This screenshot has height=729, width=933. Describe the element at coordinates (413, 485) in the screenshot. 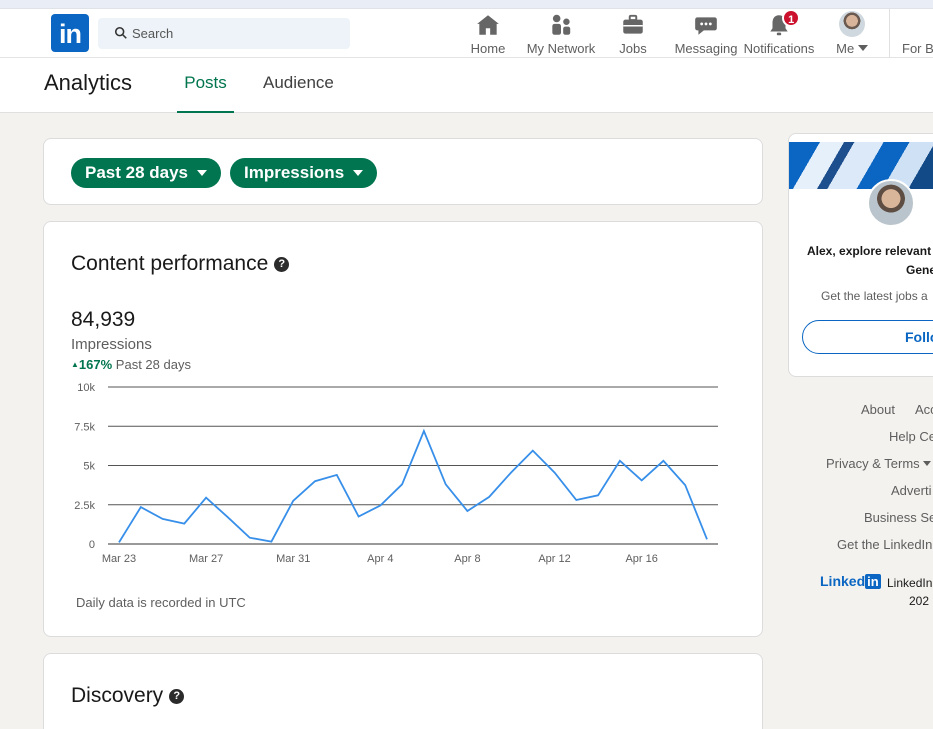

I see `impressions-series-line` at that location.